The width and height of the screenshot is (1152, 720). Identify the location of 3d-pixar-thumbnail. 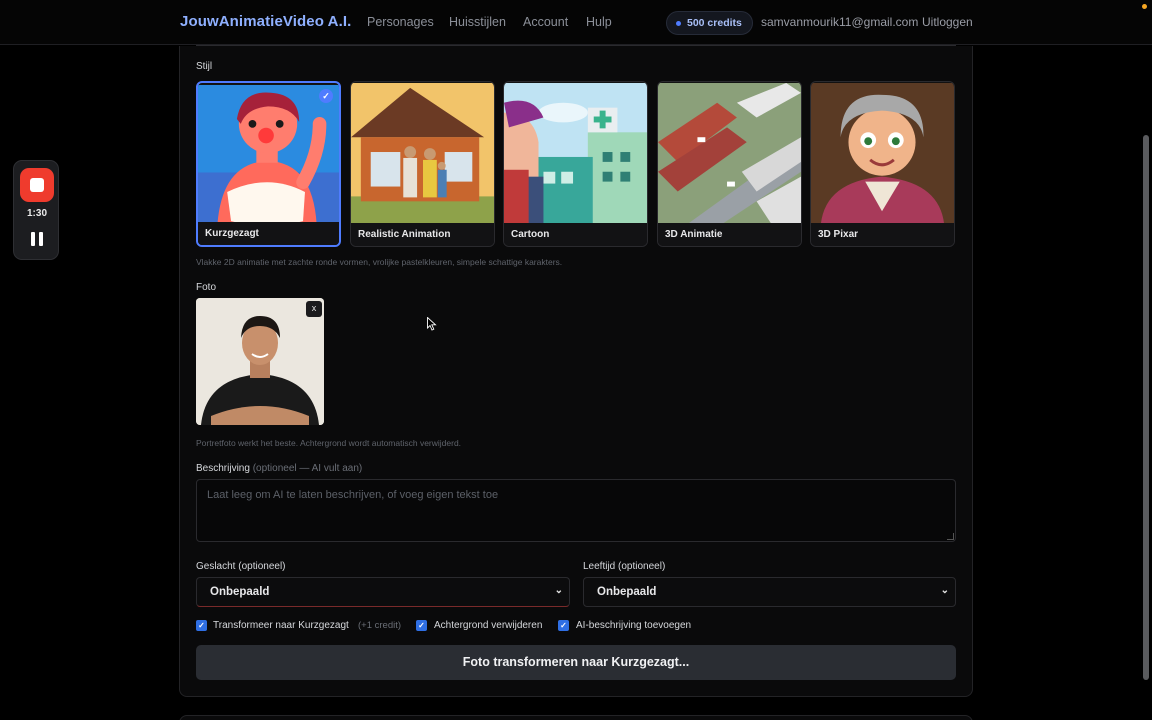
(882, 153).